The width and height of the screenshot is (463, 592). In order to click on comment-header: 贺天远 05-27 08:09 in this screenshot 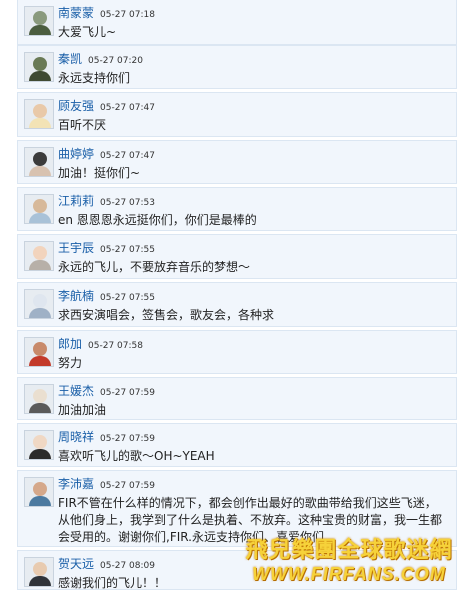, I will do `click(106, 565)`.